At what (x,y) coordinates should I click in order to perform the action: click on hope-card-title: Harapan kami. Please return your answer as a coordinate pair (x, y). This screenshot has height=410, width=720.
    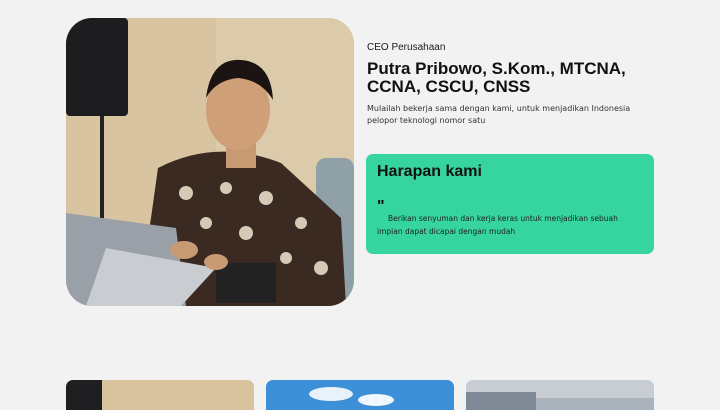
    Looking at the image, I should click on (429, 171).